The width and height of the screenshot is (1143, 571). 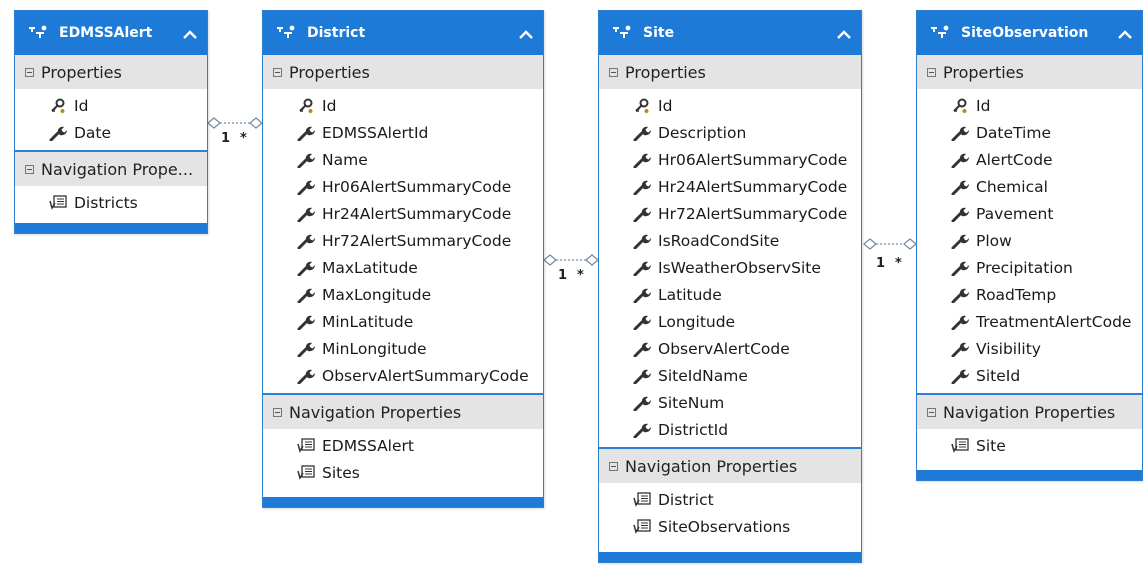 What do you see at coordinates (1029, 132) in the screenshot?
I see `property-row: DateTime` at bounding box center [1029, 132].